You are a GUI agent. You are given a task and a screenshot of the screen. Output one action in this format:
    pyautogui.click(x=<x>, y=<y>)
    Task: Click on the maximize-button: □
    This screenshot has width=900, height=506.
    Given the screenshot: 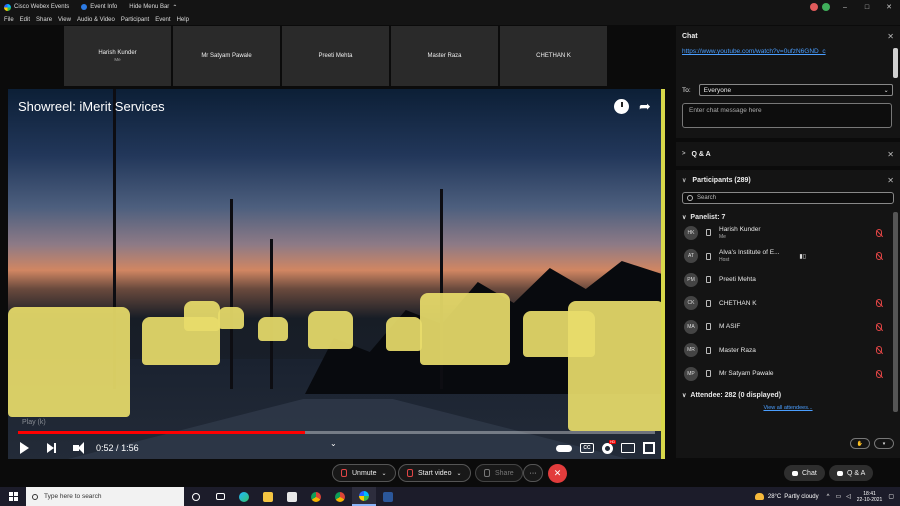 What is the action you would take?
    pyautogui.click(x=867, y=7)
    